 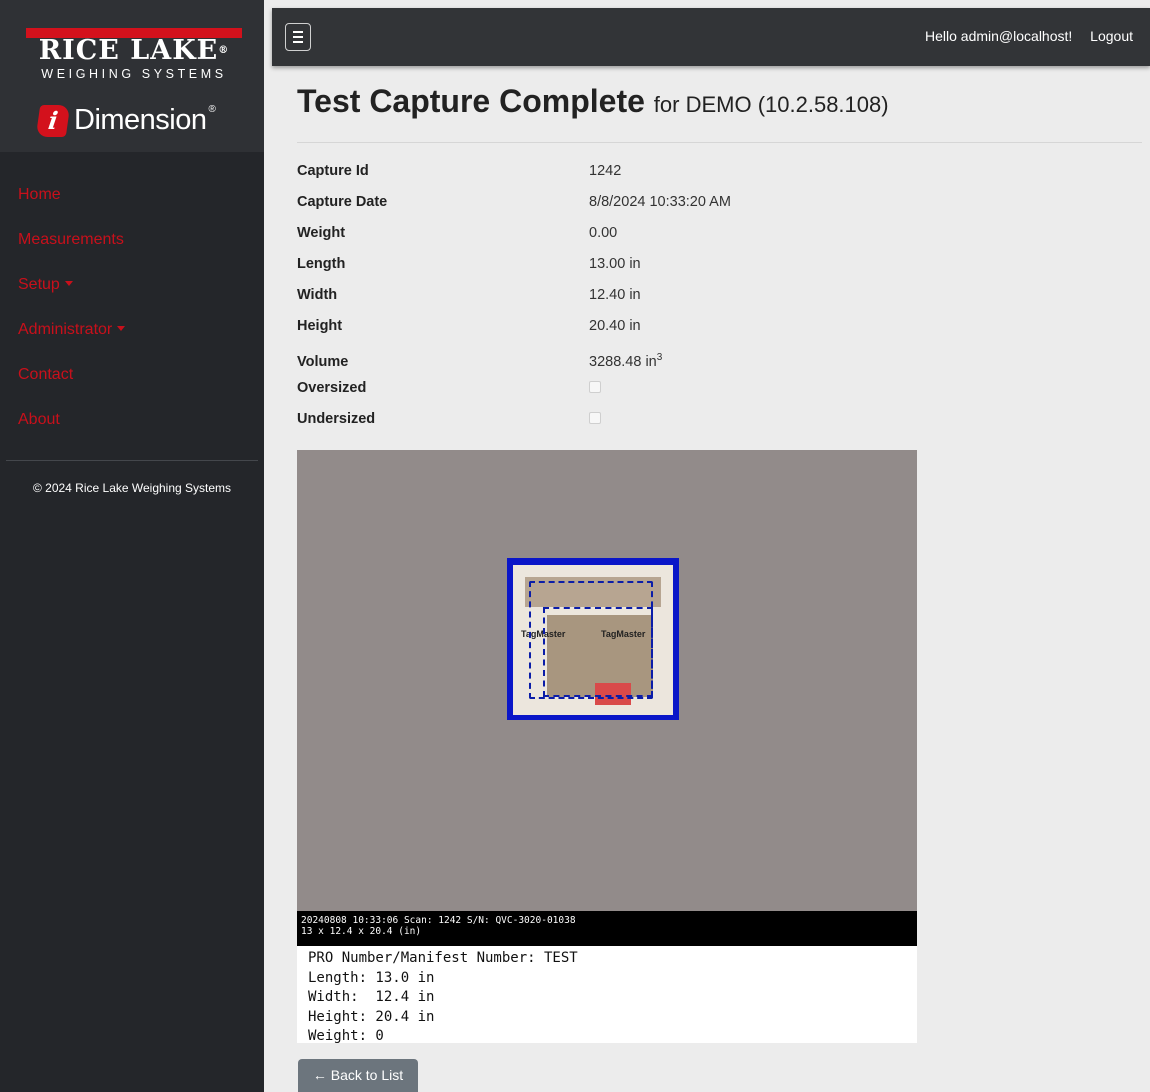 What do you see at coordinates (514, 388) in the screenshot?
I see `detail-row-oversized: Oversized` at bounding box center [514, 388].